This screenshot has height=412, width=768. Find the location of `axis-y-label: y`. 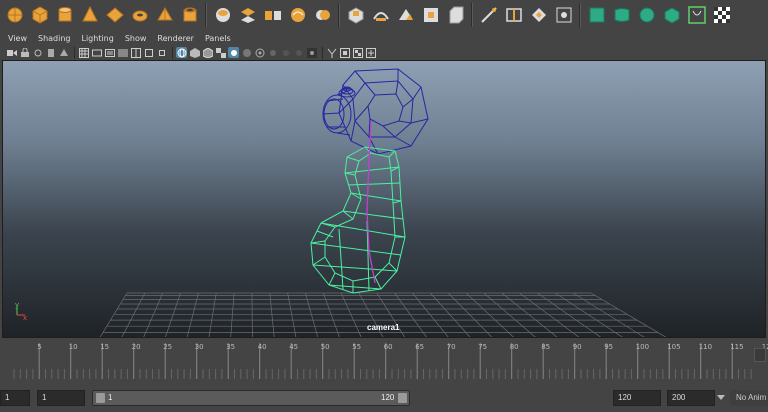

axis-y-label: y is located at coordinates (17, 305).